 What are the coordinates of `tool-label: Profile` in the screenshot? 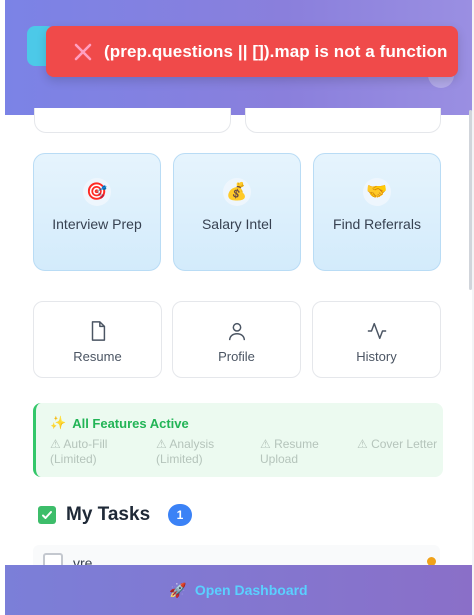 It's located at (236, 356).